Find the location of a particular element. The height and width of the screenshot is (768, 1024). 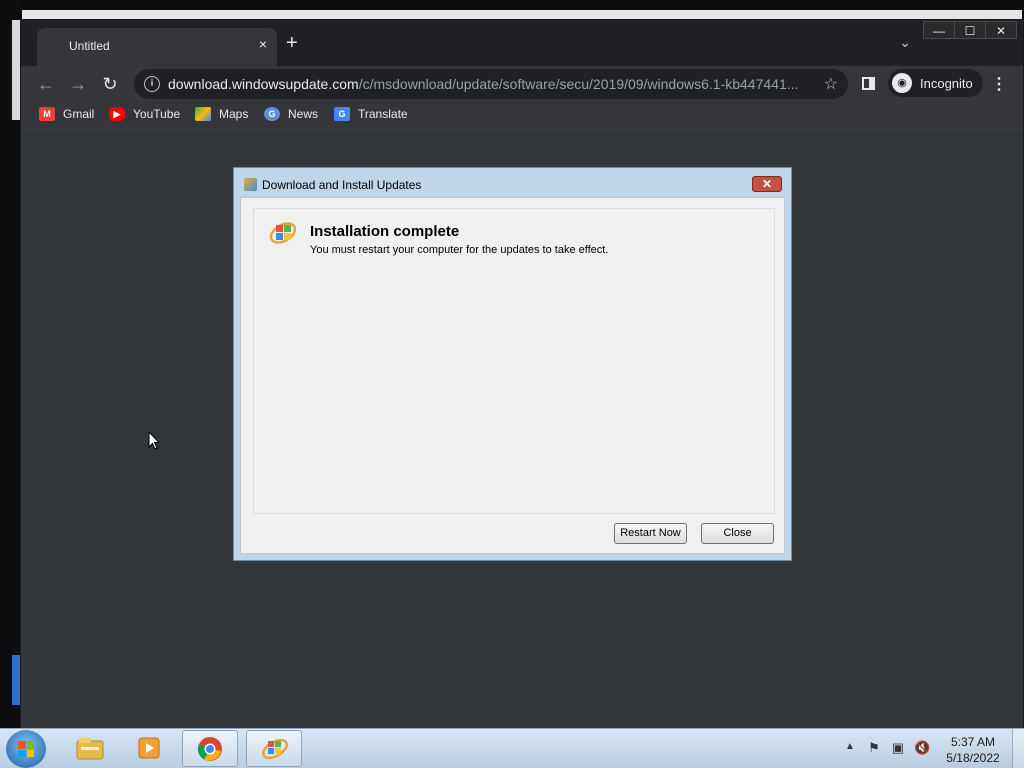

back-arrow-icon: ← is located at coordinates (46, 84).